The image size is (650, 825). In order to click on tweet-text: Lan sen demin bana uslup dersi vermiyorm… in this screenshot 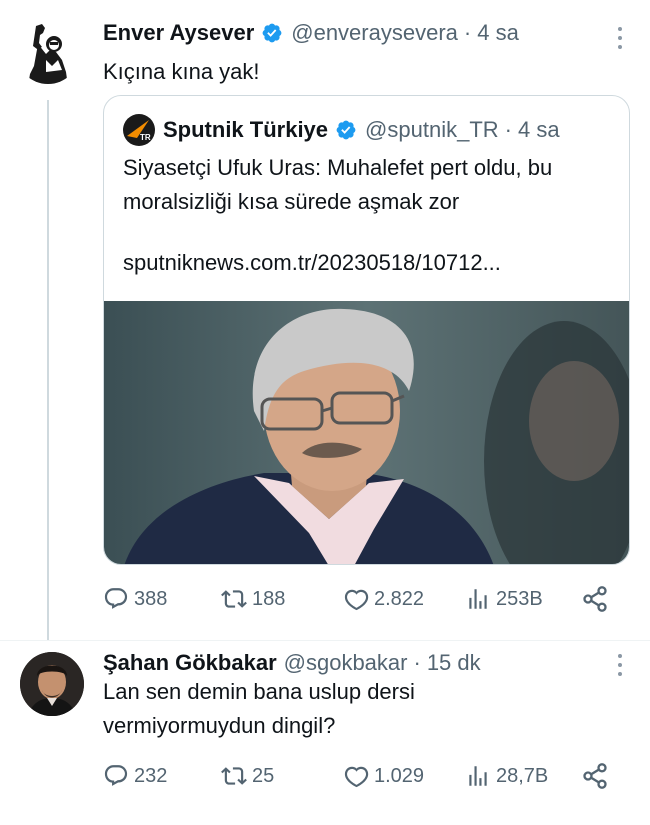, I will do `click(259, 708)`.